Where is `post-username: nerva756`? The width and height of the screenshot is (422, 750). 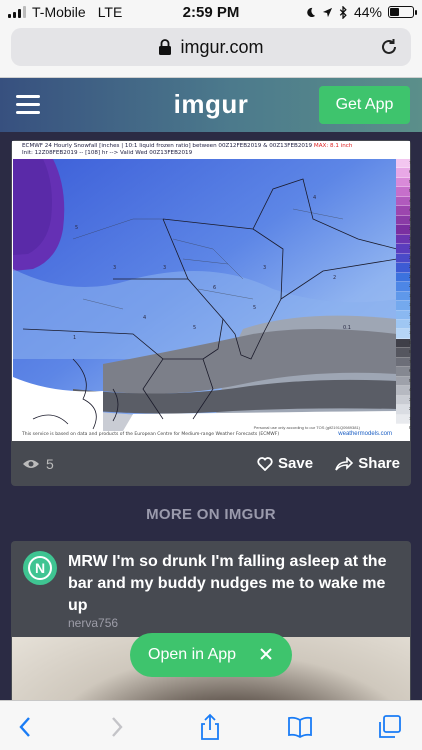 post-username: nerva756 is located at coordinates (93, 623).